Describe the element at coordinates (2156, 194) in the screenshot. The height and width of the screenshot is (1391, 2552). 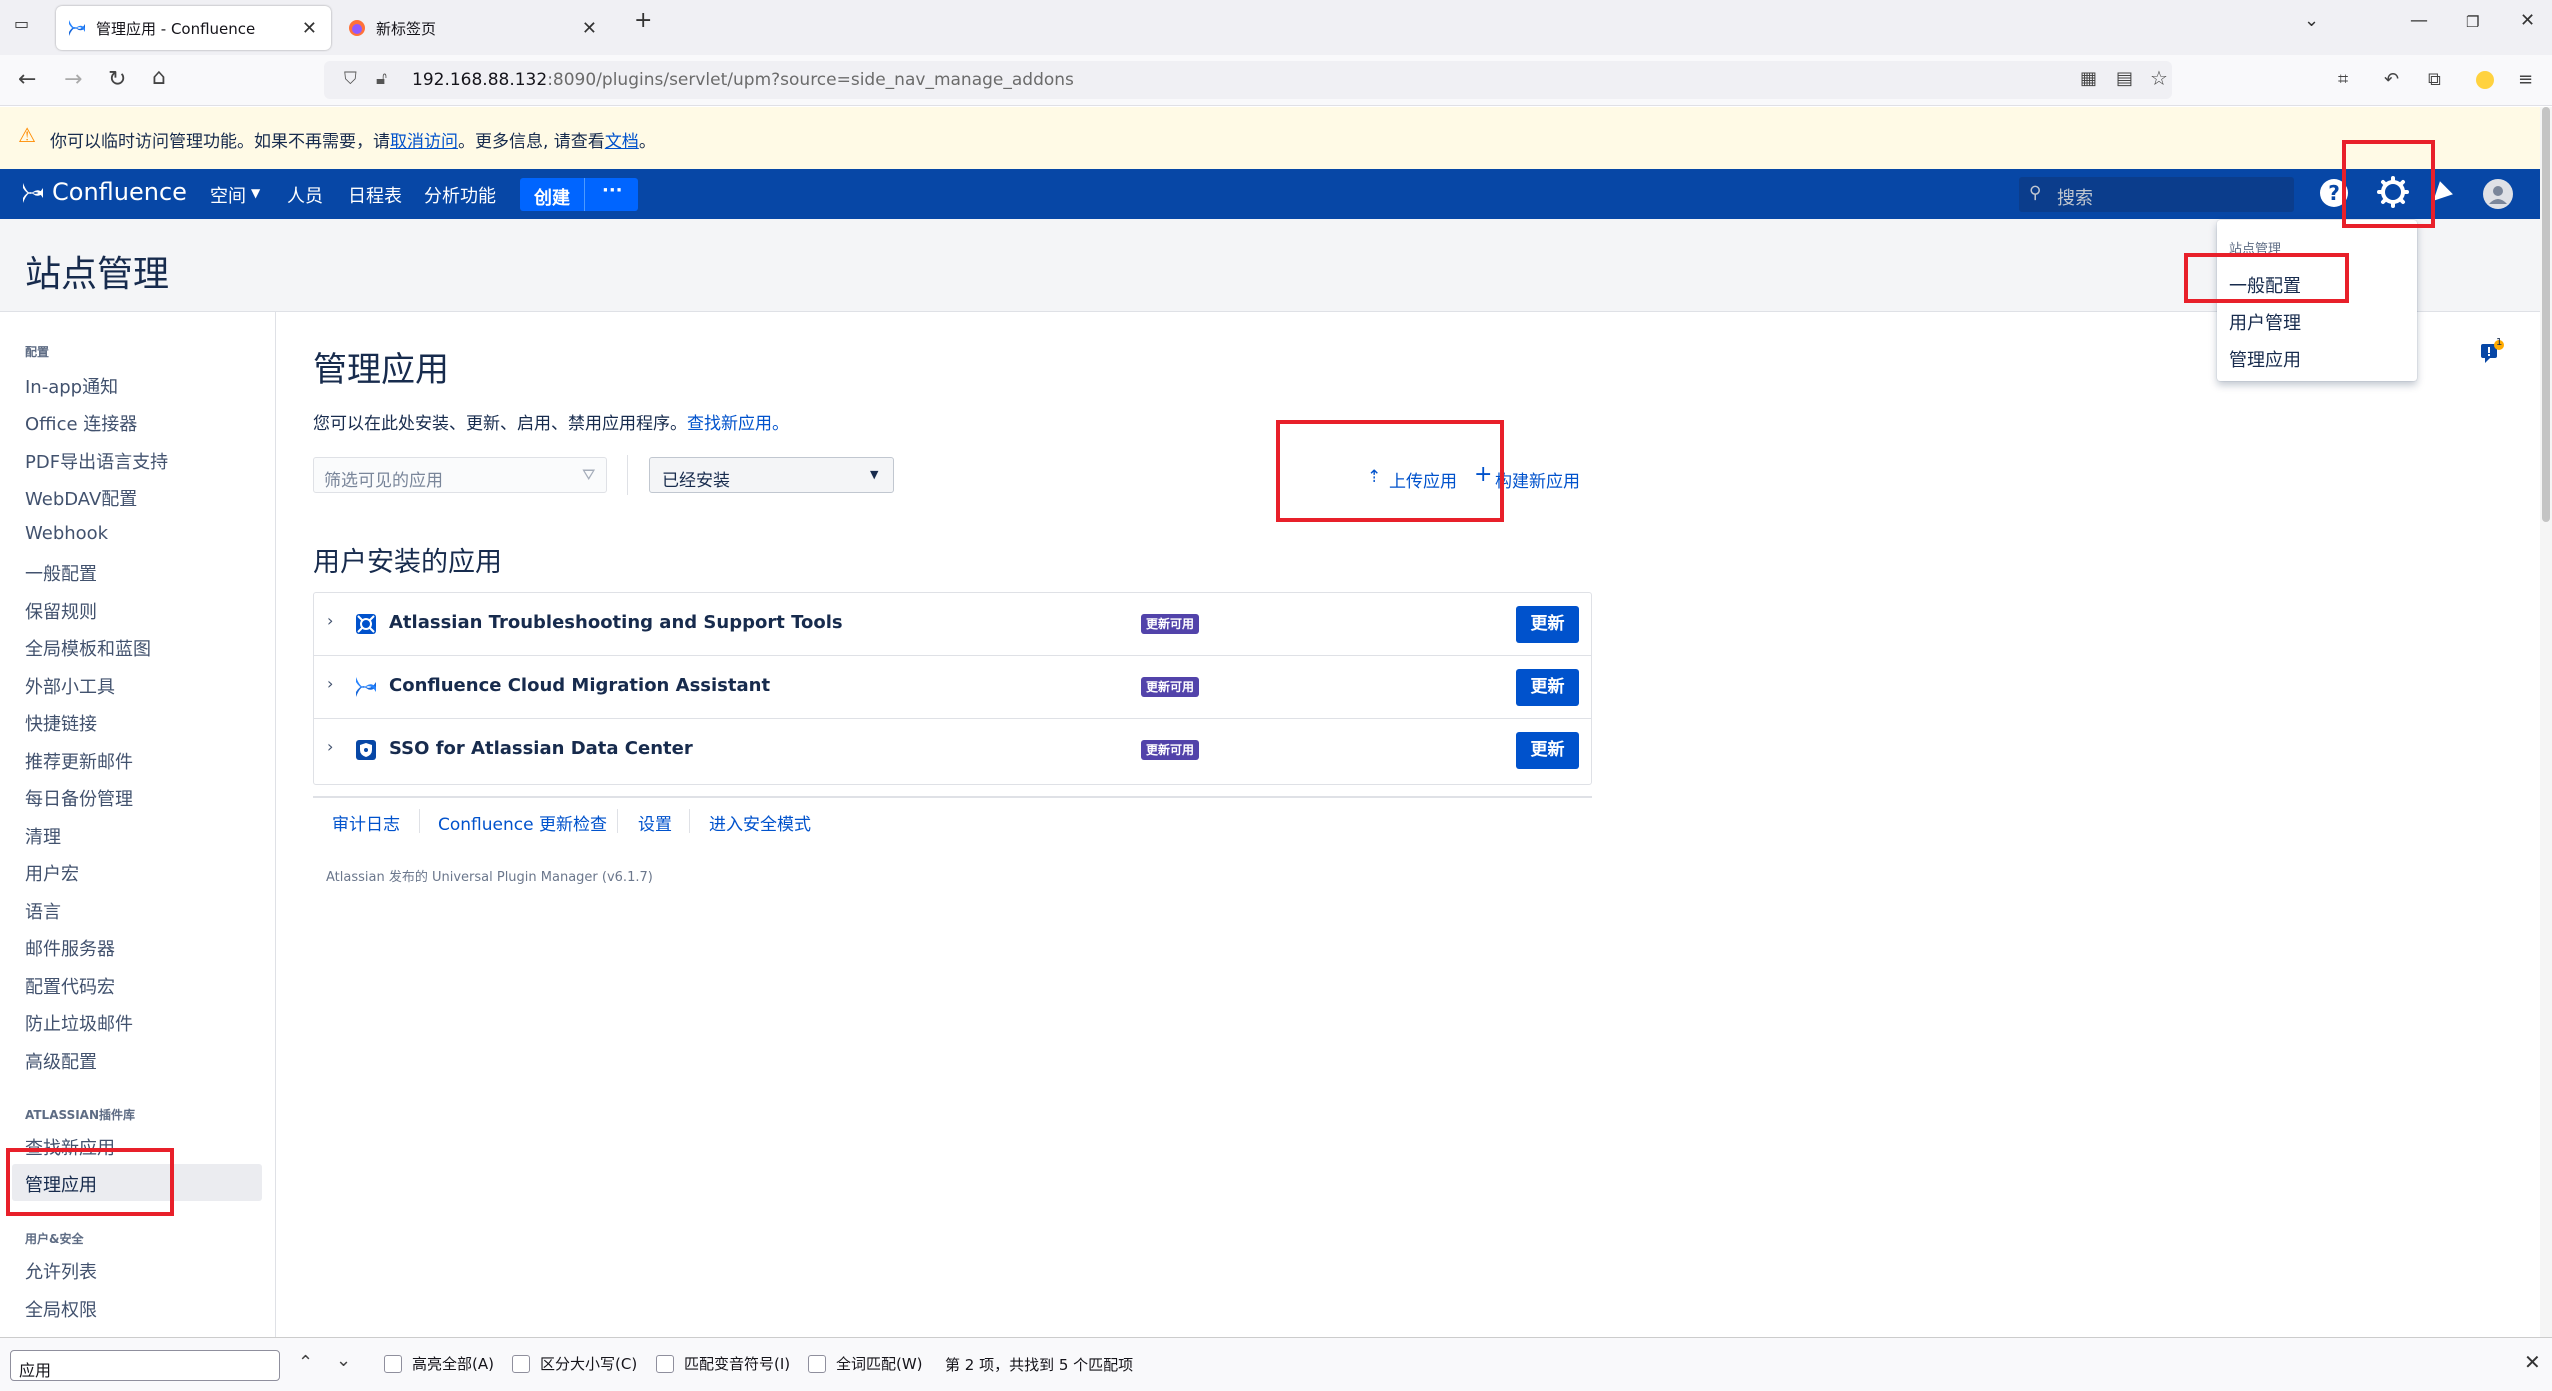
I see `search-input: ⚲ 搜索` at that location.